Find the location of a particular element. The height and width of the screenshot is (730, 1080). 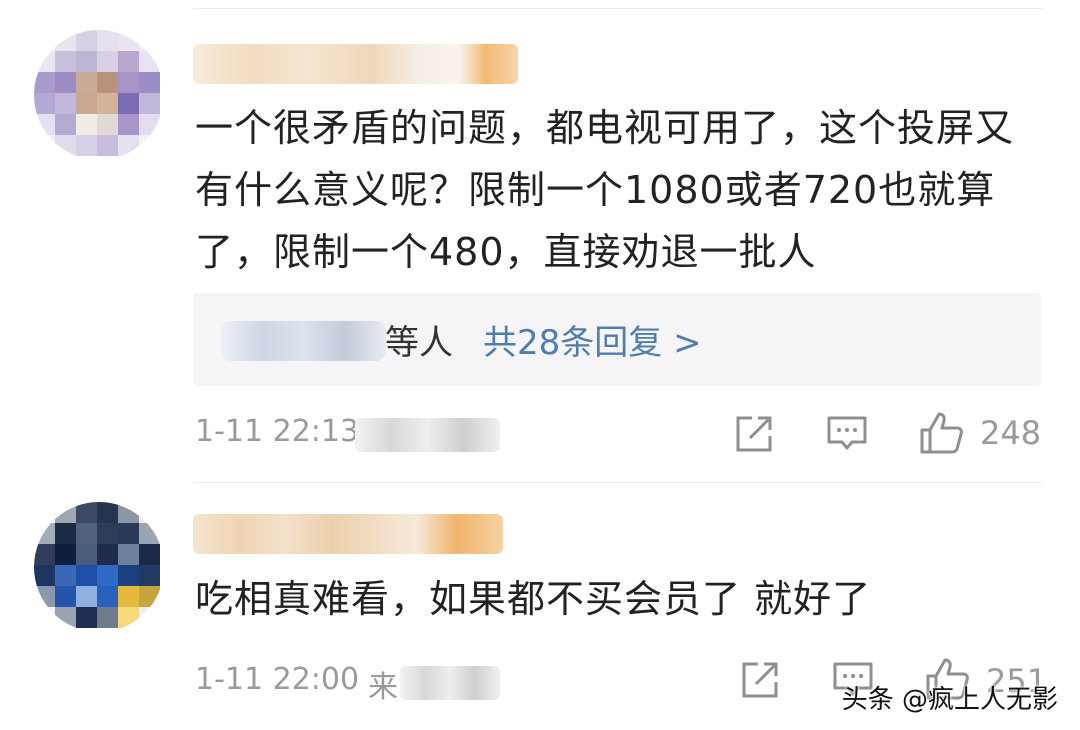

watermark: 头条 @疯上人无影 is located at coordinates (949, 700).